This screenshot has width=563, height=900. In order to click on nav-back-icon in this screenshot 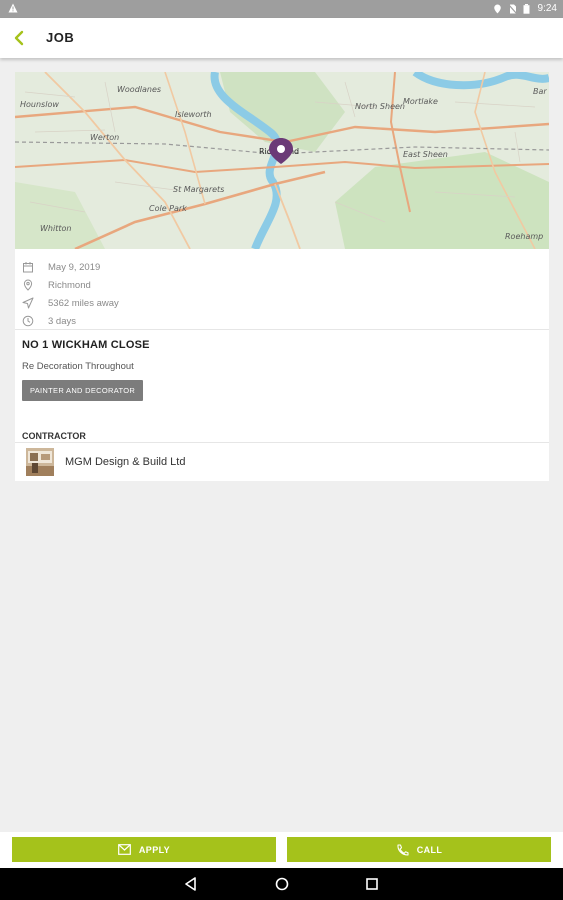, I will do `click(191, 884)`.